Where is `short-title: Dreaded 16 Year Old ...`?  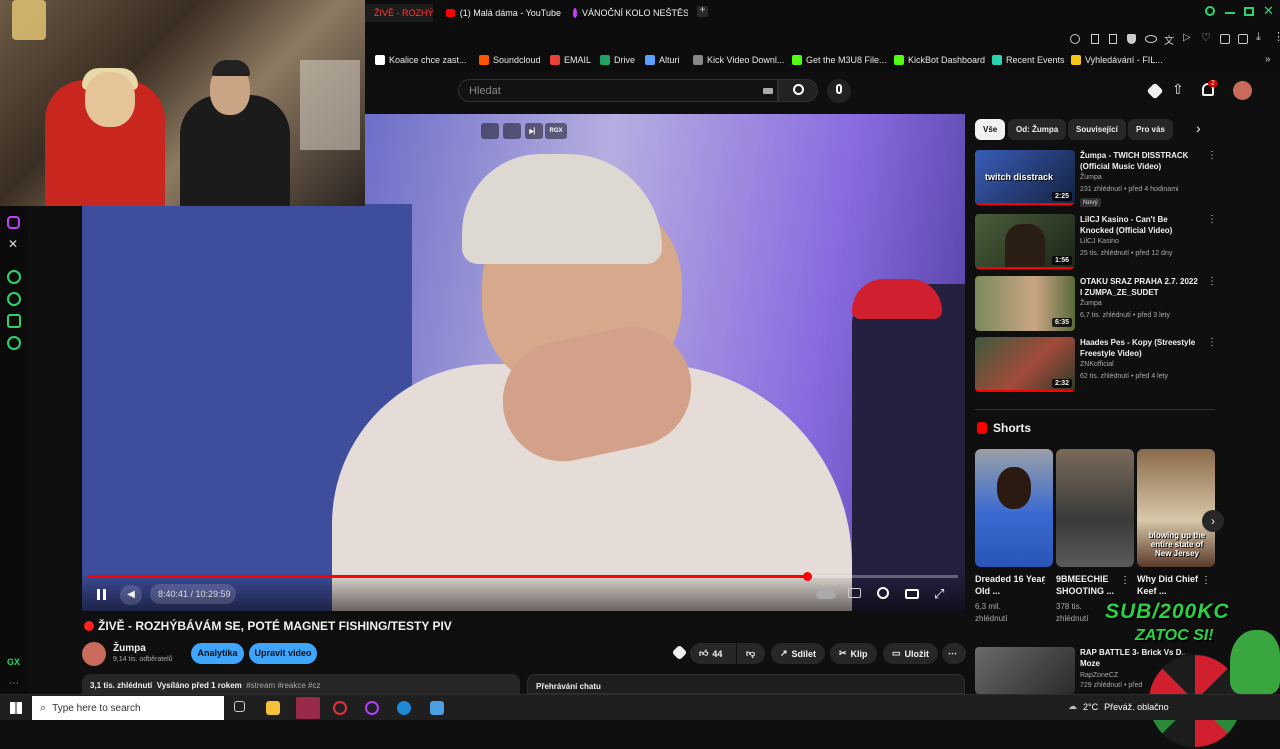 short-title: Dreaded 16 Year Old ... is located at coordinates (1010, 585).